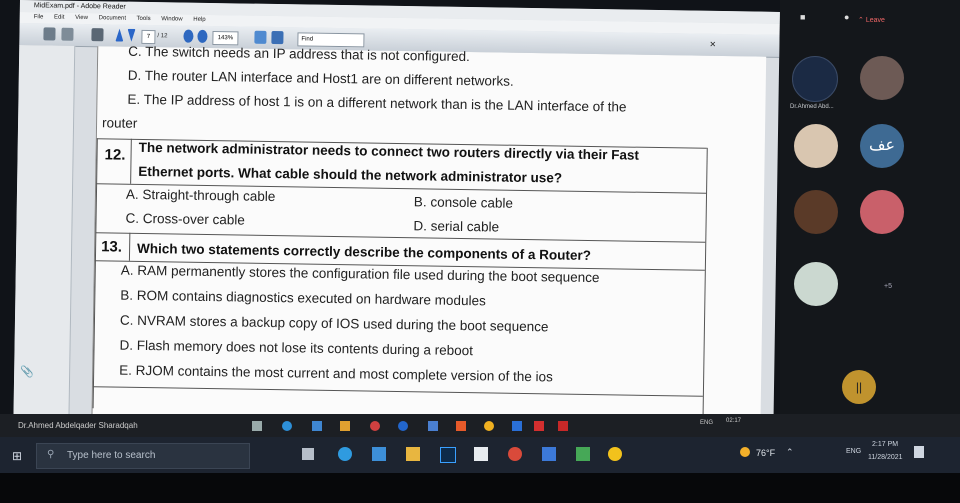 The image size is (960, 503). I want to click on search-icon: ⚲, so click(51, 454).